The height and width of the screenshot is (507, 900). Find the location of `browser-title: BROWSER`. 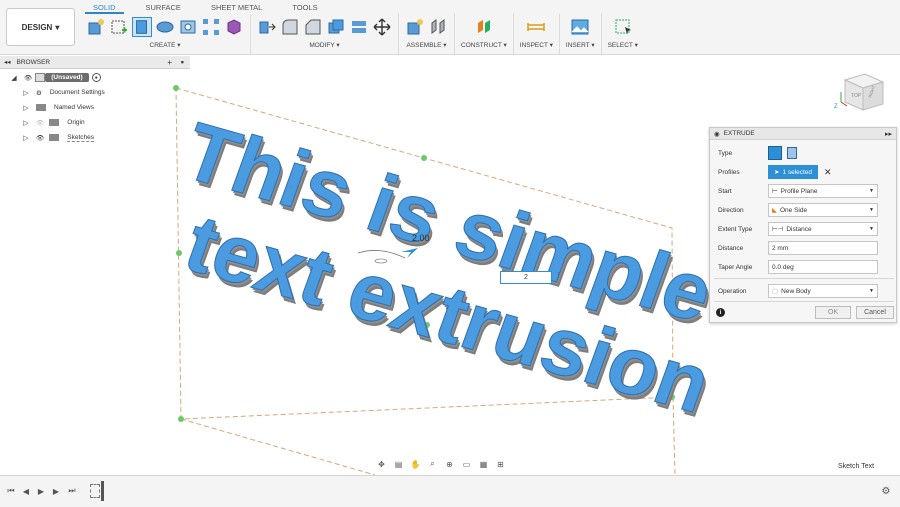

browser-title: BROWSER is located at coordinates (33, 62).